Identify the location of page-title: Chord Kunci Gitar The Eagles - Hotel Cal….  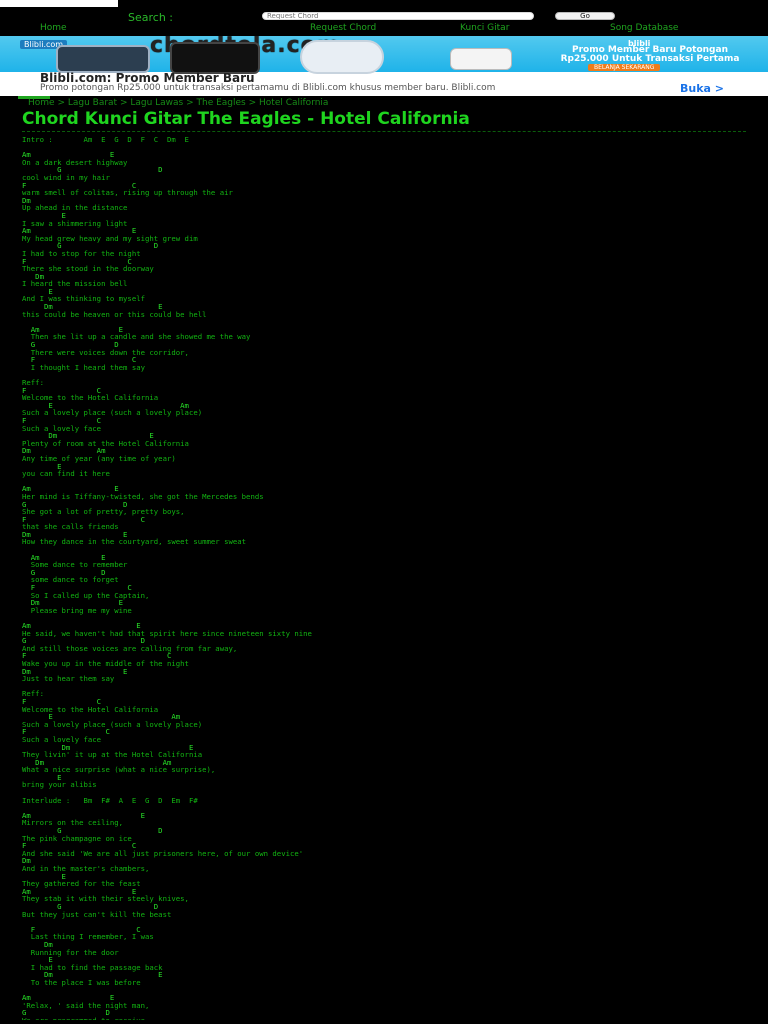
(246, 119).